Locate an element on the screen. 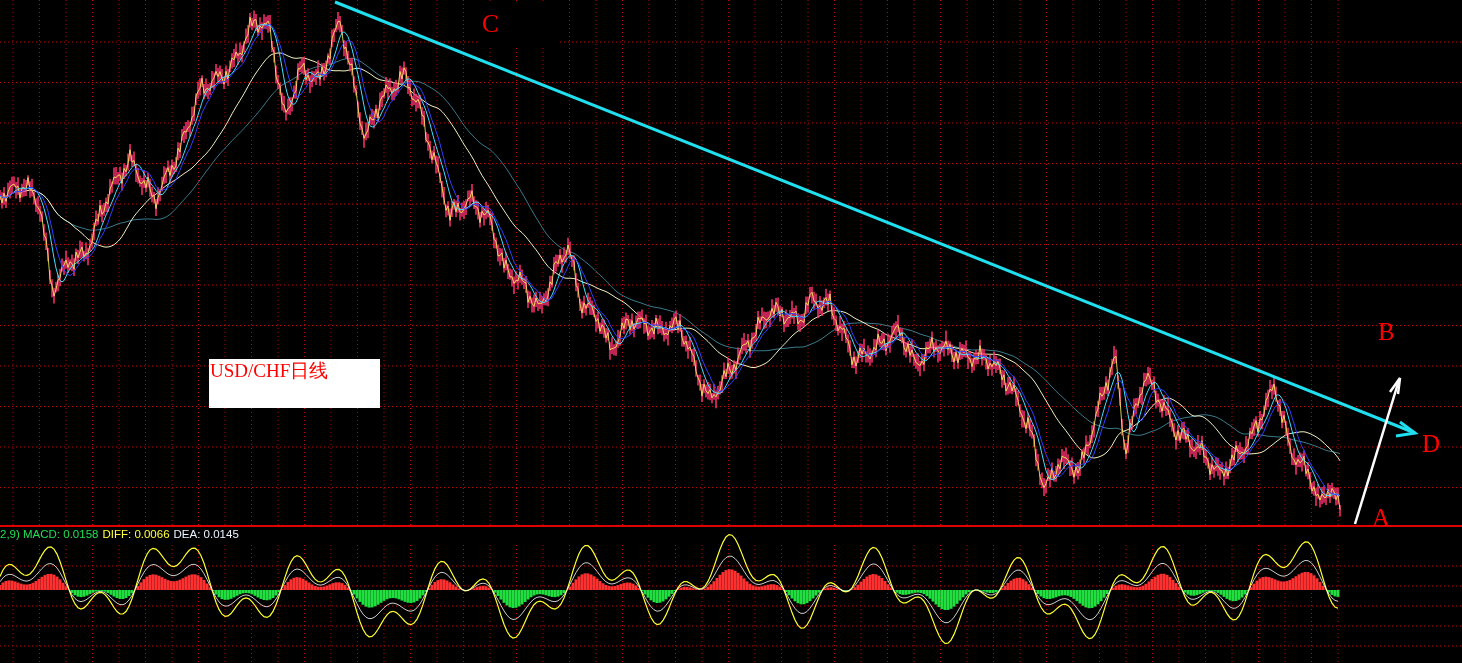  point-label: B is located at coordinates (1386, 332).